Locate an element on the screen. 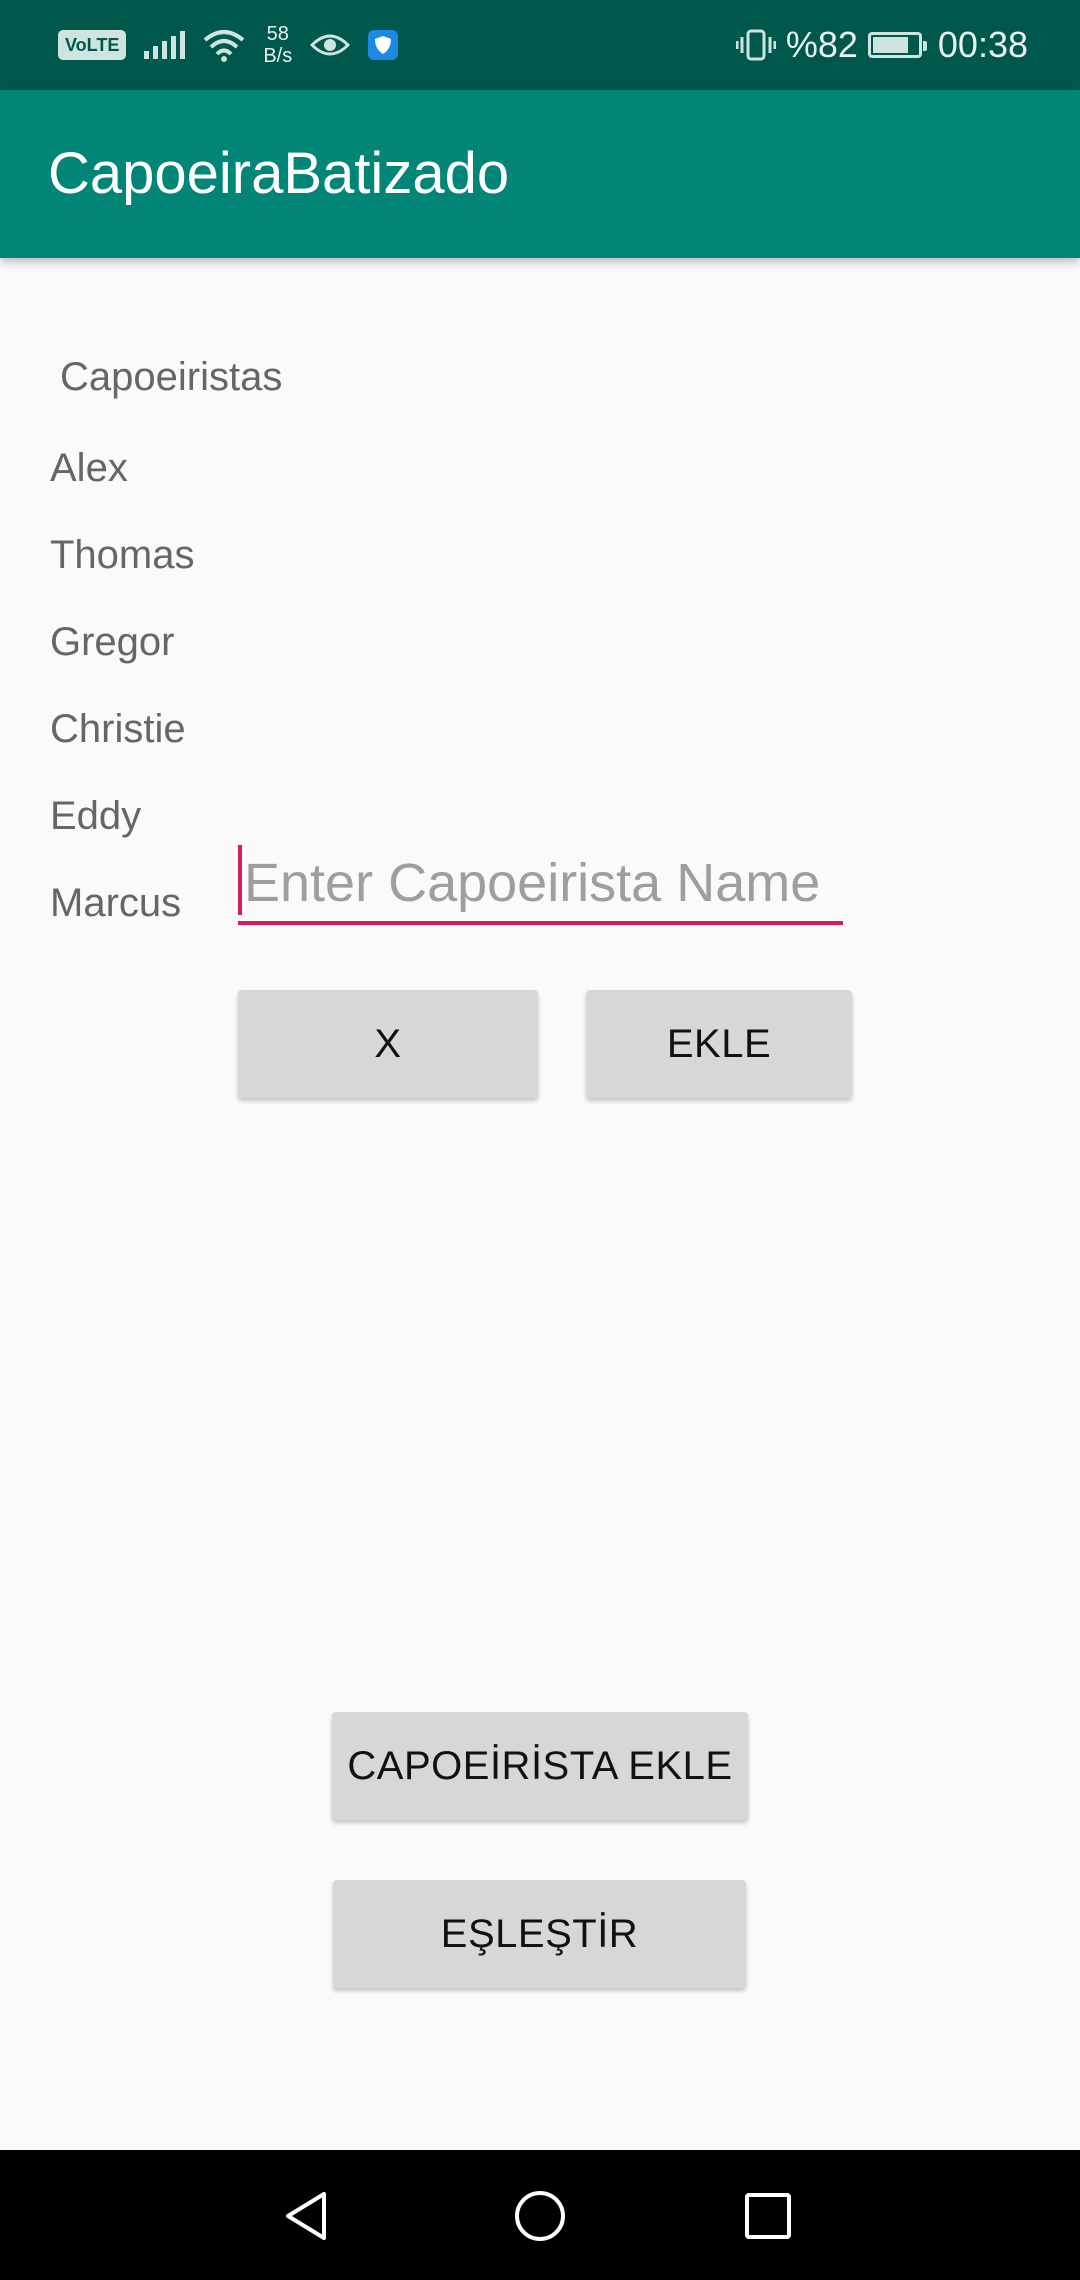 The height and width of the screenshot is (2280, 1080). back-icon is located at coordinates (308, 2216).